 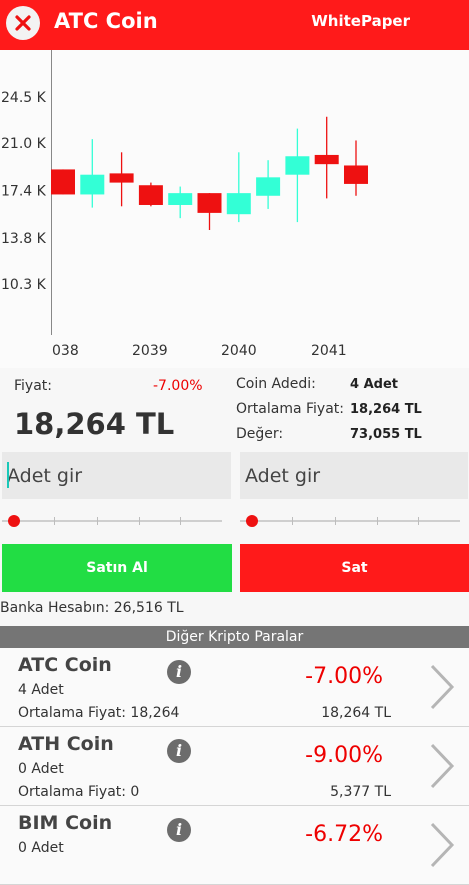 I want to click on close-button, so click(x=23, y=23).